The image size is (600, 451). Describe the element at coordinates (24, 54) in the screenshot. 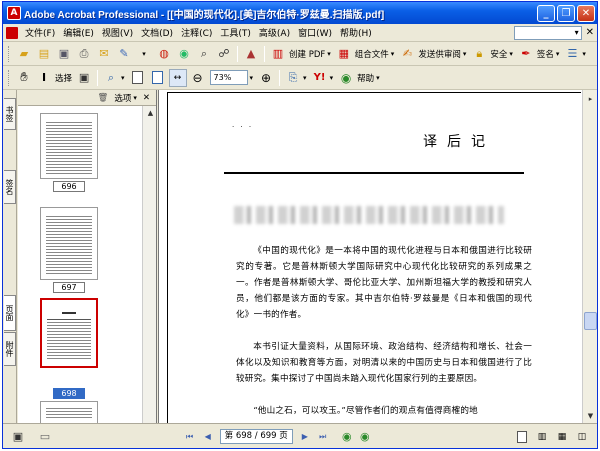

I see `open-folder-icon: ▰` at that location.